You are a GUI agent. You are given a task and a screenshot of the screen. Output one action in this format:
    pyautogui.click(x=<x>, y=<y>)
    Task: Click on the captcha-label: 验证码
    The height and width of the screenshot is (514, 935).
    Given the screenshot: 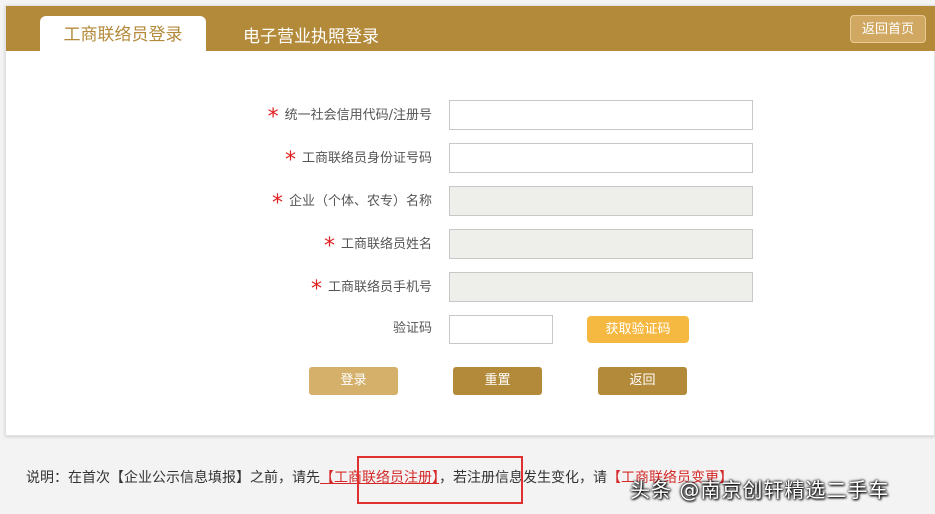 What is the action you would take?
    pyautogui.click(x=412, y=328)
    